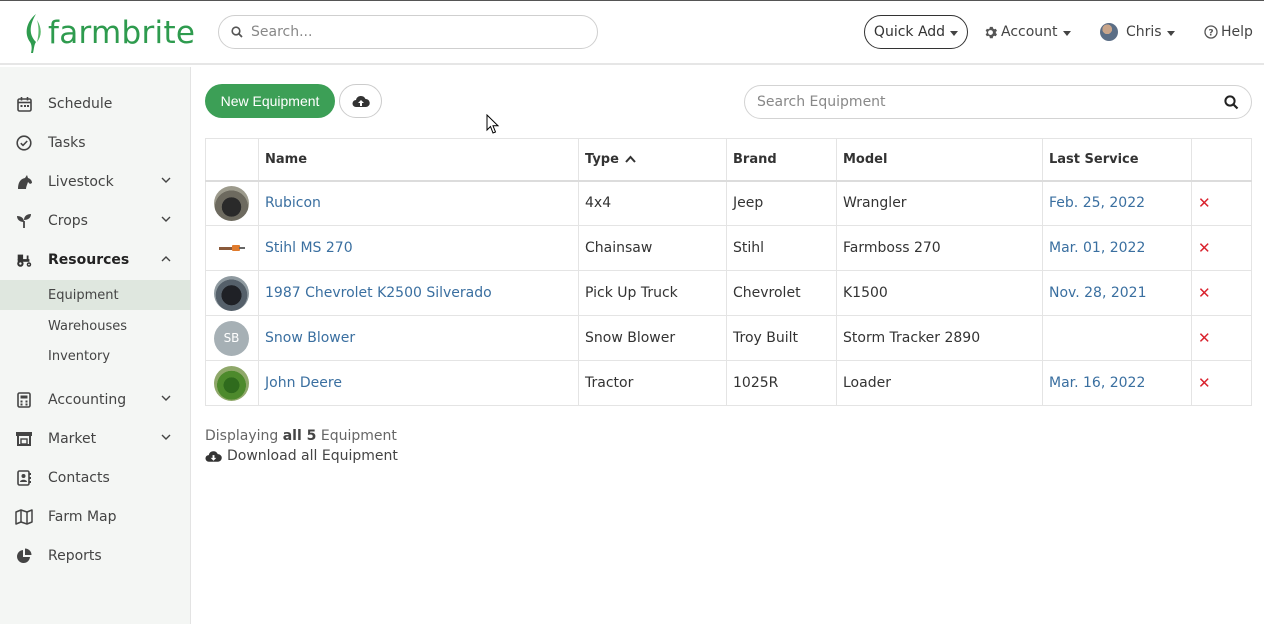 Image resolution: width=1264 pixels, height=624 pixels. Describe the element at coordinates (1117, 383) in the screenshot. I see `last-service-date: Mar. 16, 2022` at that location.